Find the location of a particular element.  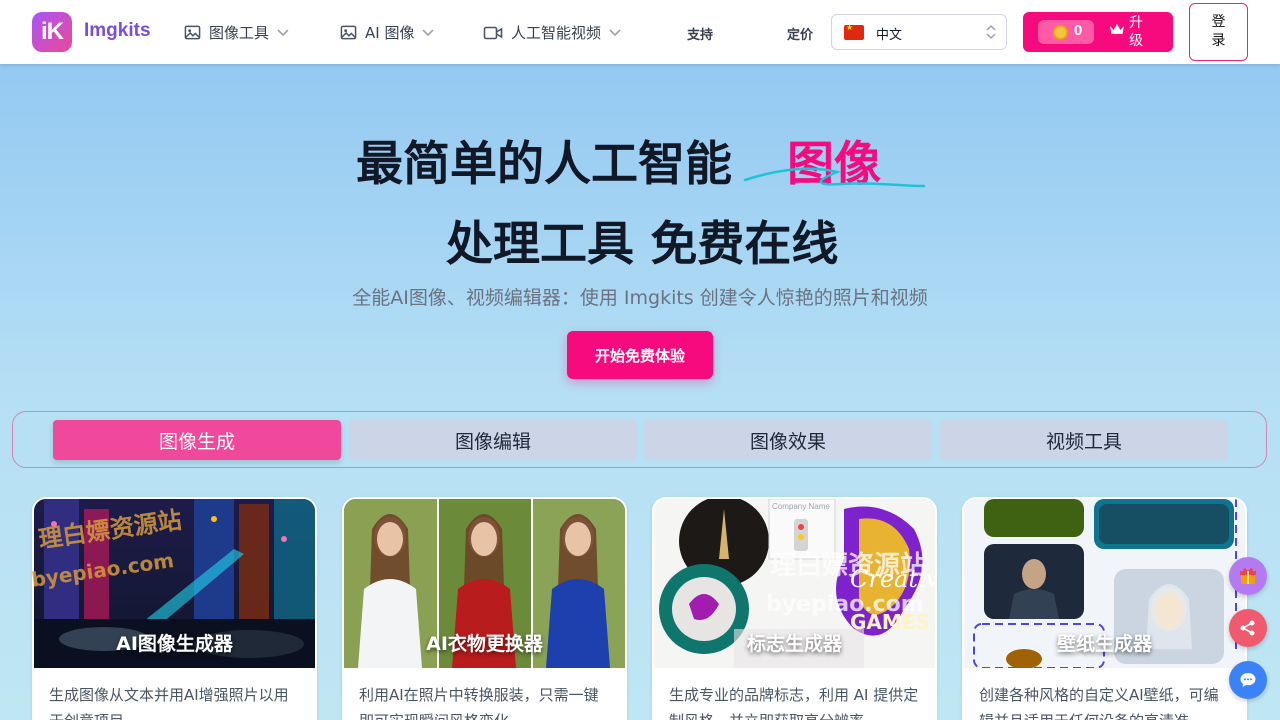

card-image: AI图像生成器 is located at coordinates (174, 583).